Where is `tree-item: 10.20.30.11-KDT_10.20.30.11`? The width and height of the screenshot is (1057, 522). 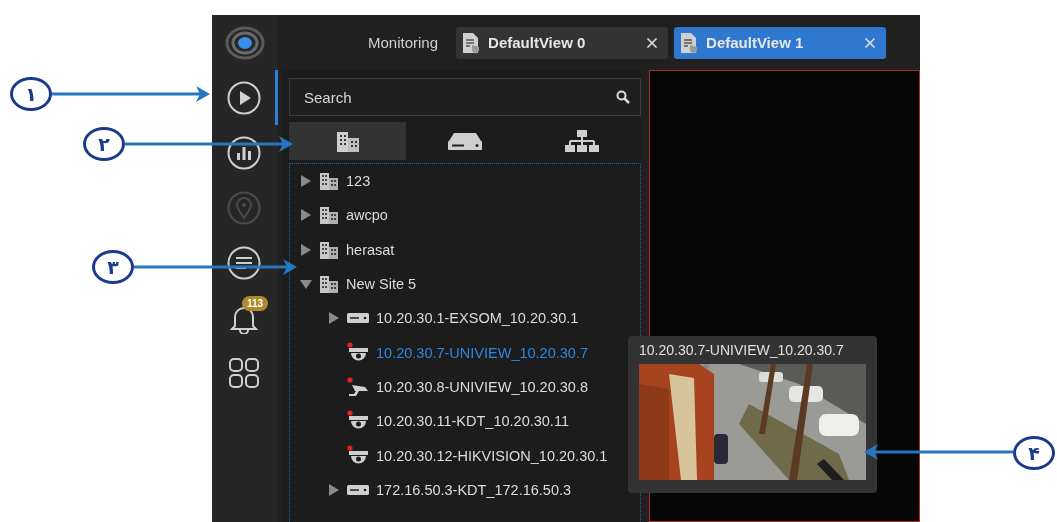
tree-item: 10.20.30.11-KDT_10.20.30.11 is located at coordinates (472, 421).